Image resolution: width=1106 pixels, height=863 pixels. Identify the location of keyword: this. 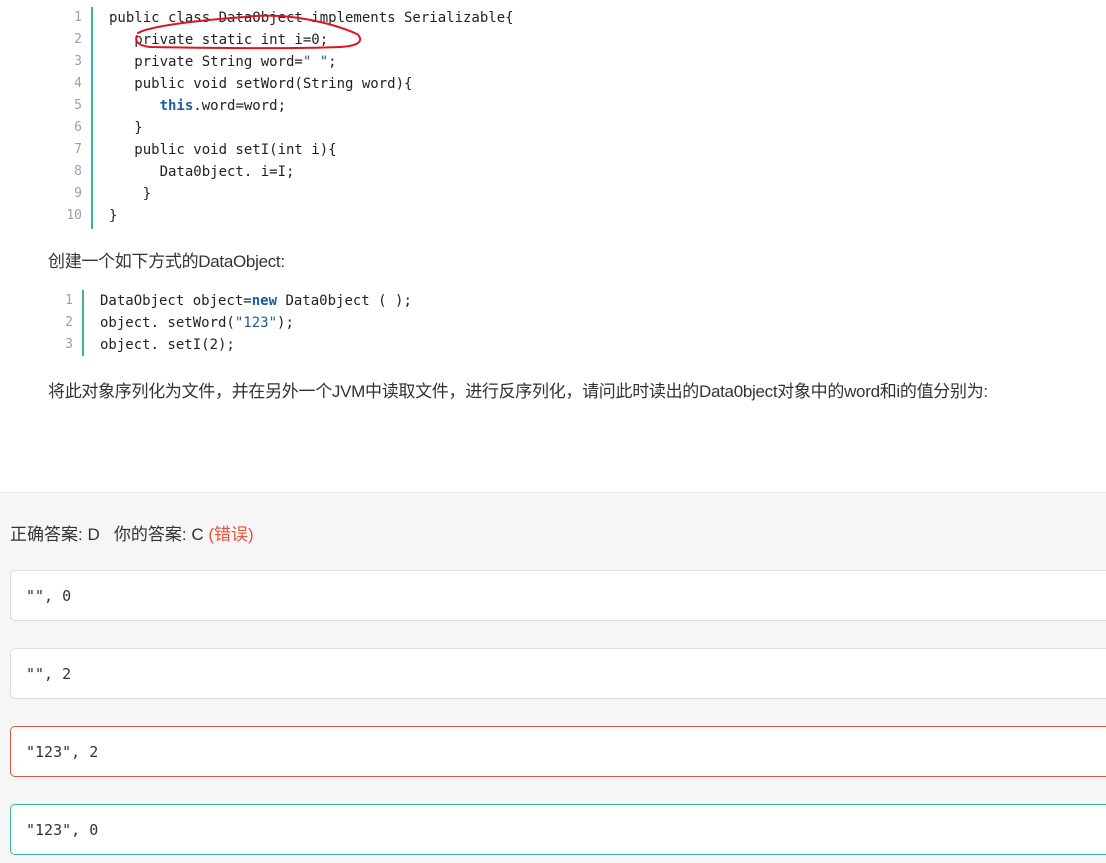
(176, 106).